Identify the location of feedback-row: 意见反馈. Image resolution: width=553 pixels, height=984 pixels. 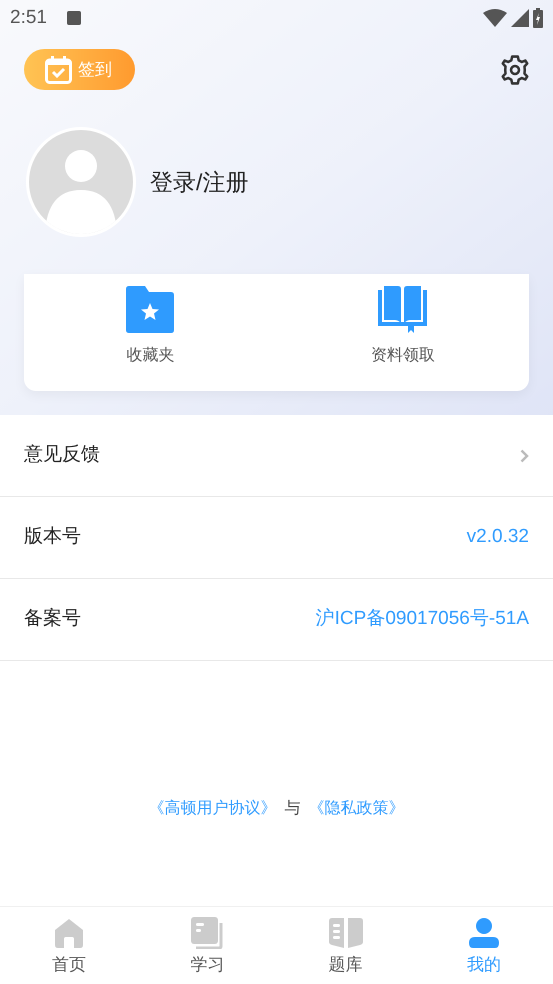
(276, 456).